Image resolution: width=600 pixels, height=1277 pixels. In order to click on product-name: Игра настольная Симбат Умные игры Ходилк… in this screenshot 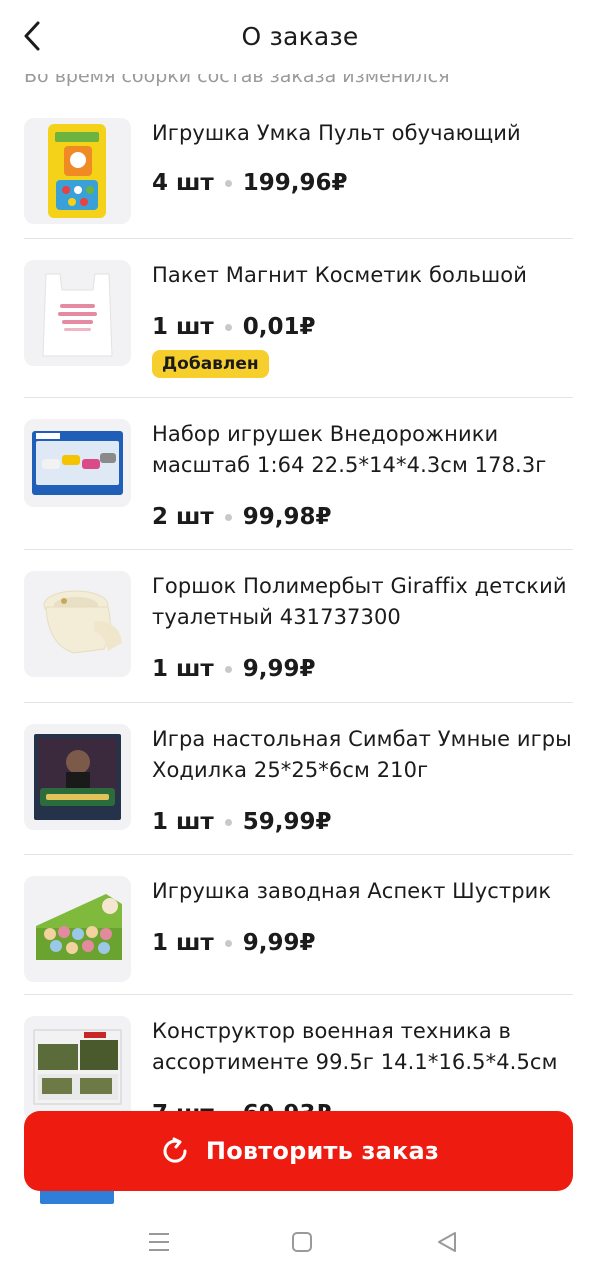, I will do `click(362, 754)`.